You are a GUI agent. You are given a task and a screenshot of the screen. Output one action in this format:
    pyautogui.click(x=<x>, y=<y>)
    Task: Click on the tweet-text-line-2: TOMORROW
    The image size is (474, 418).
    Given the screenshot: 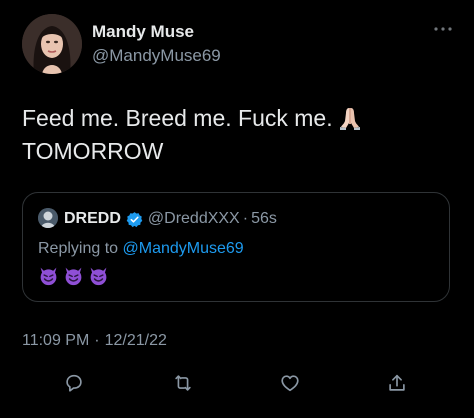 What is the action you would take?
    pyautogui.click(x=93, y=151)
    